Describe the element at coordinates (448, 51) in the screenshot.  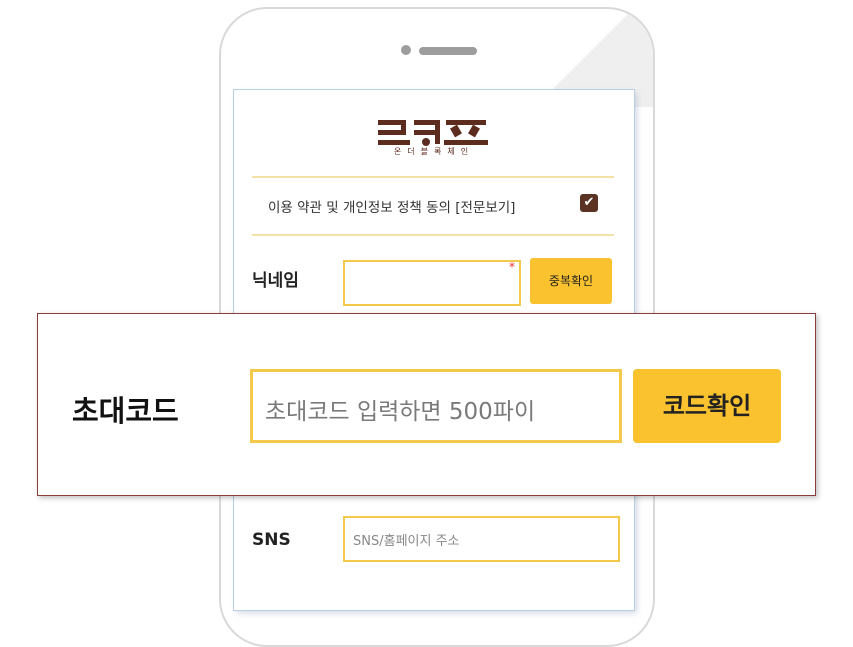
I see `speaker-icon` at that location.